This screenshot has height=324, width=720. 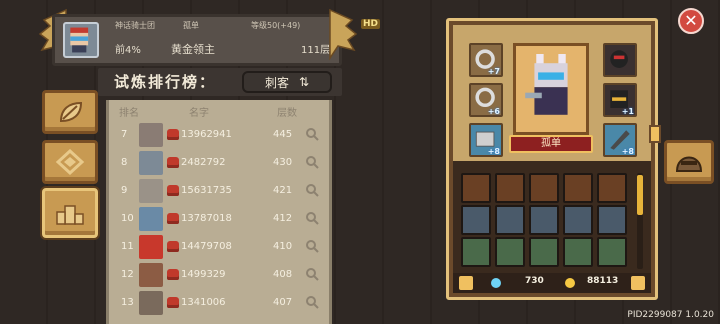 I want to click on helmet-icon, so click(x=689, y=164).